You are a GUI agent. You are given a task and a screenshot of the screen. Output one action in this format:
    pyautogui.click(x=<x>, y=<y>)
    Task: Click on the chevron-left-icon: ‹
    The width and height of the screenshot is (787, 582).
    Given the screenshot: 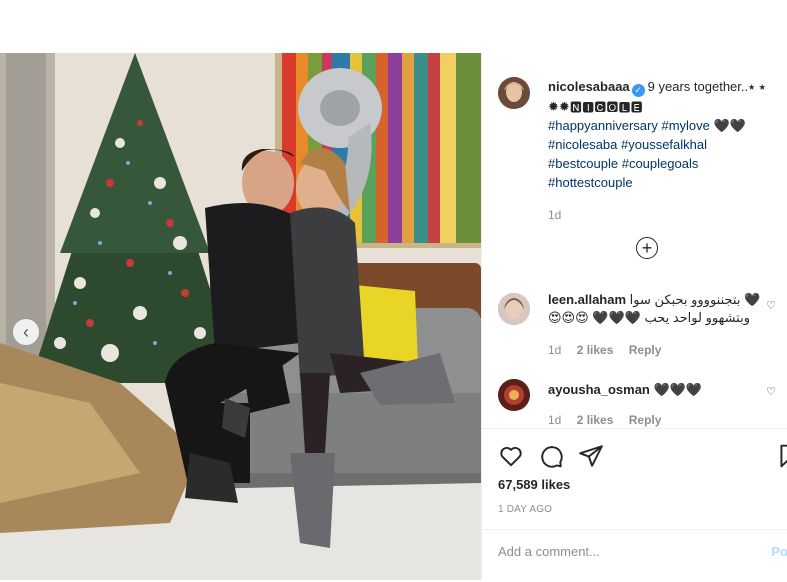 What is the action you would take?
    pyautogui.click(x=26, y=332)
    